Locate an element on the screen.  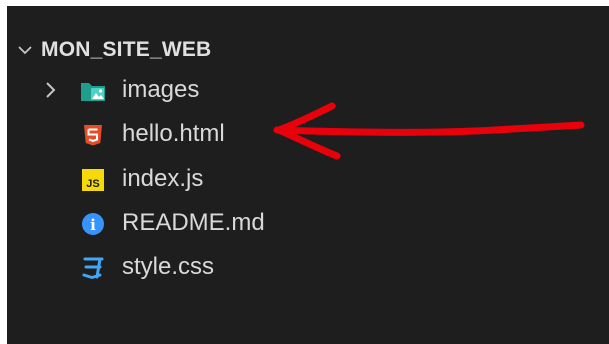
js-icon: JS is located at coordinates (93, 180).